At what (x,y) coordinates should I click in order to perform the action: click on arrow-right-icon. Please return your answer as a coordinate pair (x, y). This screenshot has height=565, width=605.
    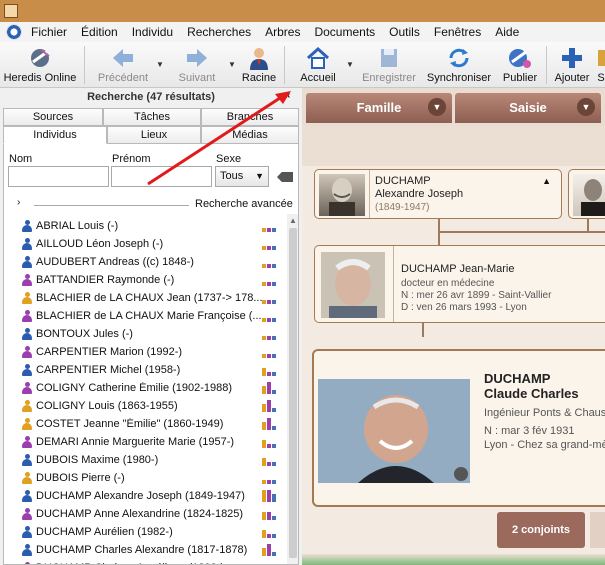
    Looking at the image, I should click on (197, 58).